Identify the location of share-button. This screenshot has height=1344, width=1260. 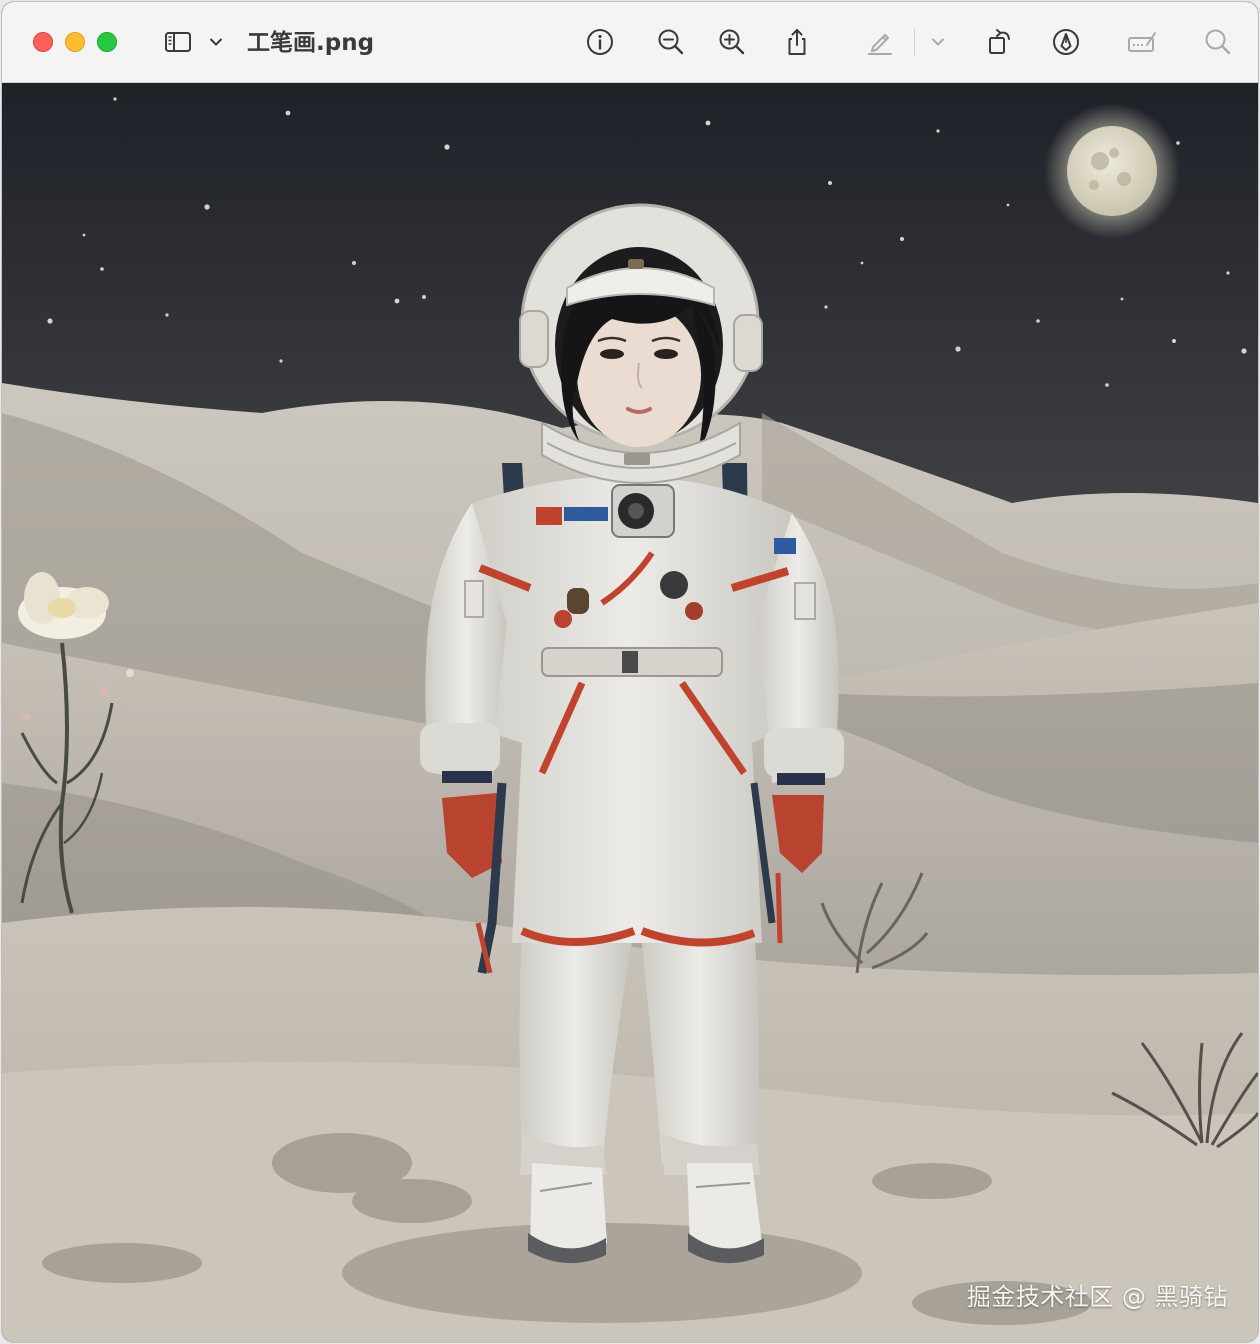
(797, 42).